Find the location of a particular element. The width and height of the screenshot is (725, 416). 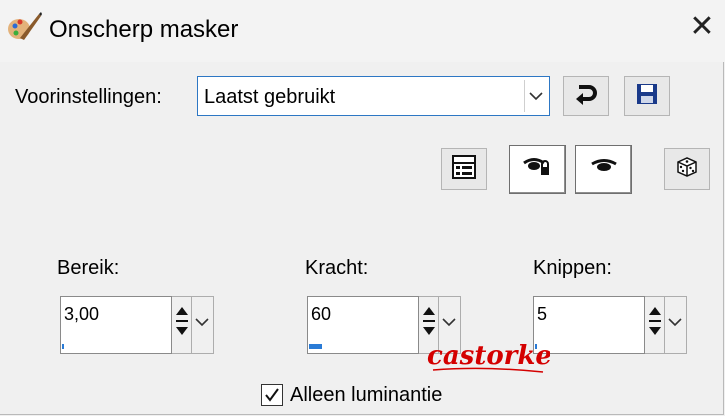

svg-text: castorke is located at coordinates (488, 356).